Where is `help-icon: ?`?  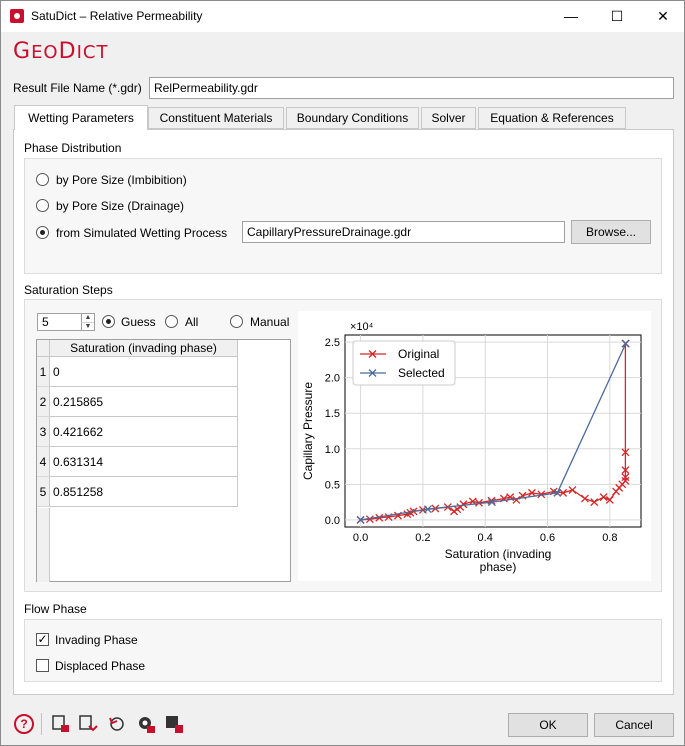
help-icon: ? is located at coordinates (24, 724).